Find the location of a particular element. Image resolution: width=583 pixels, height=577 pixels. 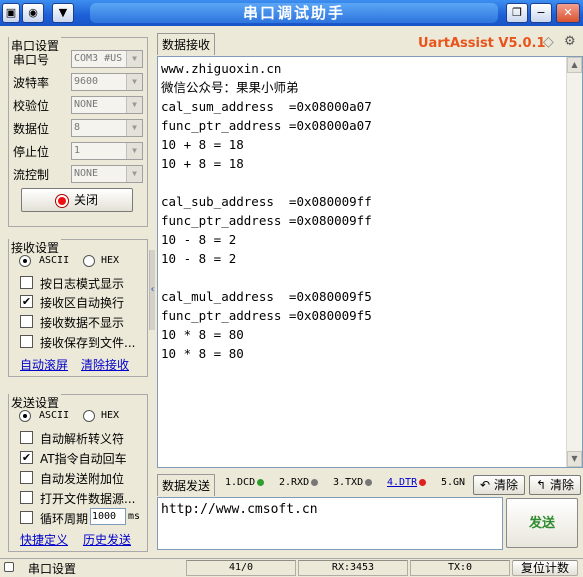

system-menu-icon: ▣ is located at coordinates (11, 13).